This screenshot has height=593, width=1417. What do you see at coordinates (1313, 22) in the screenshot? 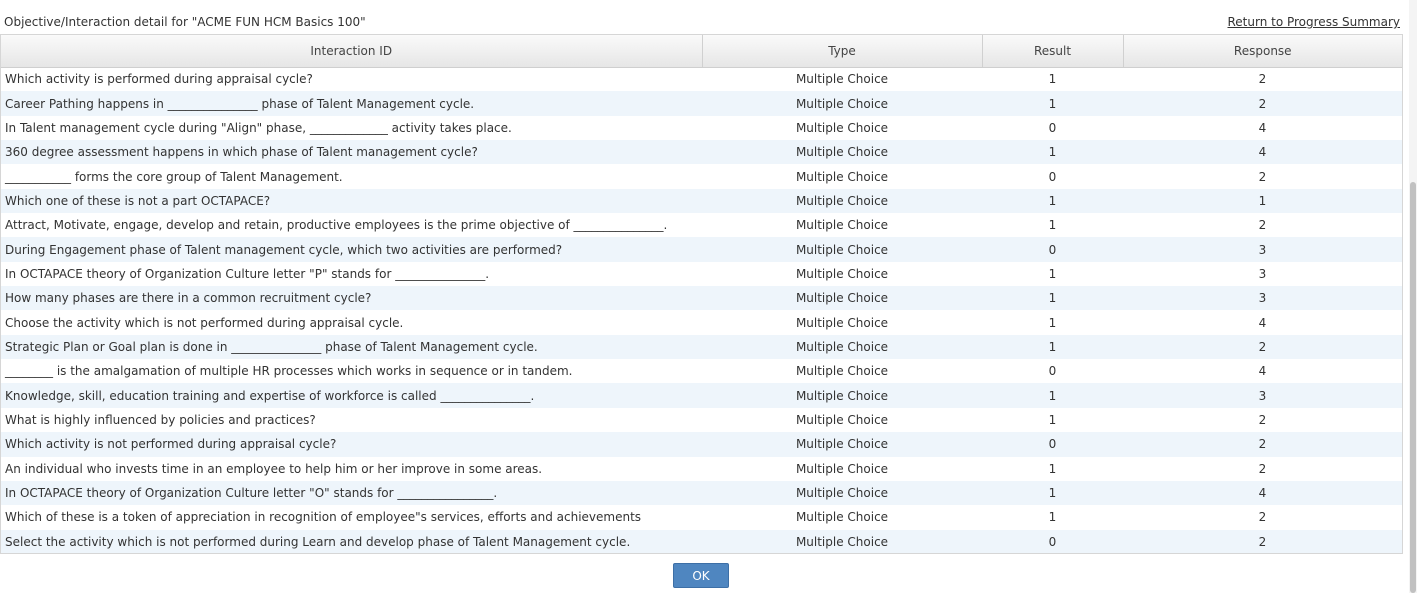
I see `return-to-progress-summary-link: Return to Progress Summary` at bounding box center [1313, 22].